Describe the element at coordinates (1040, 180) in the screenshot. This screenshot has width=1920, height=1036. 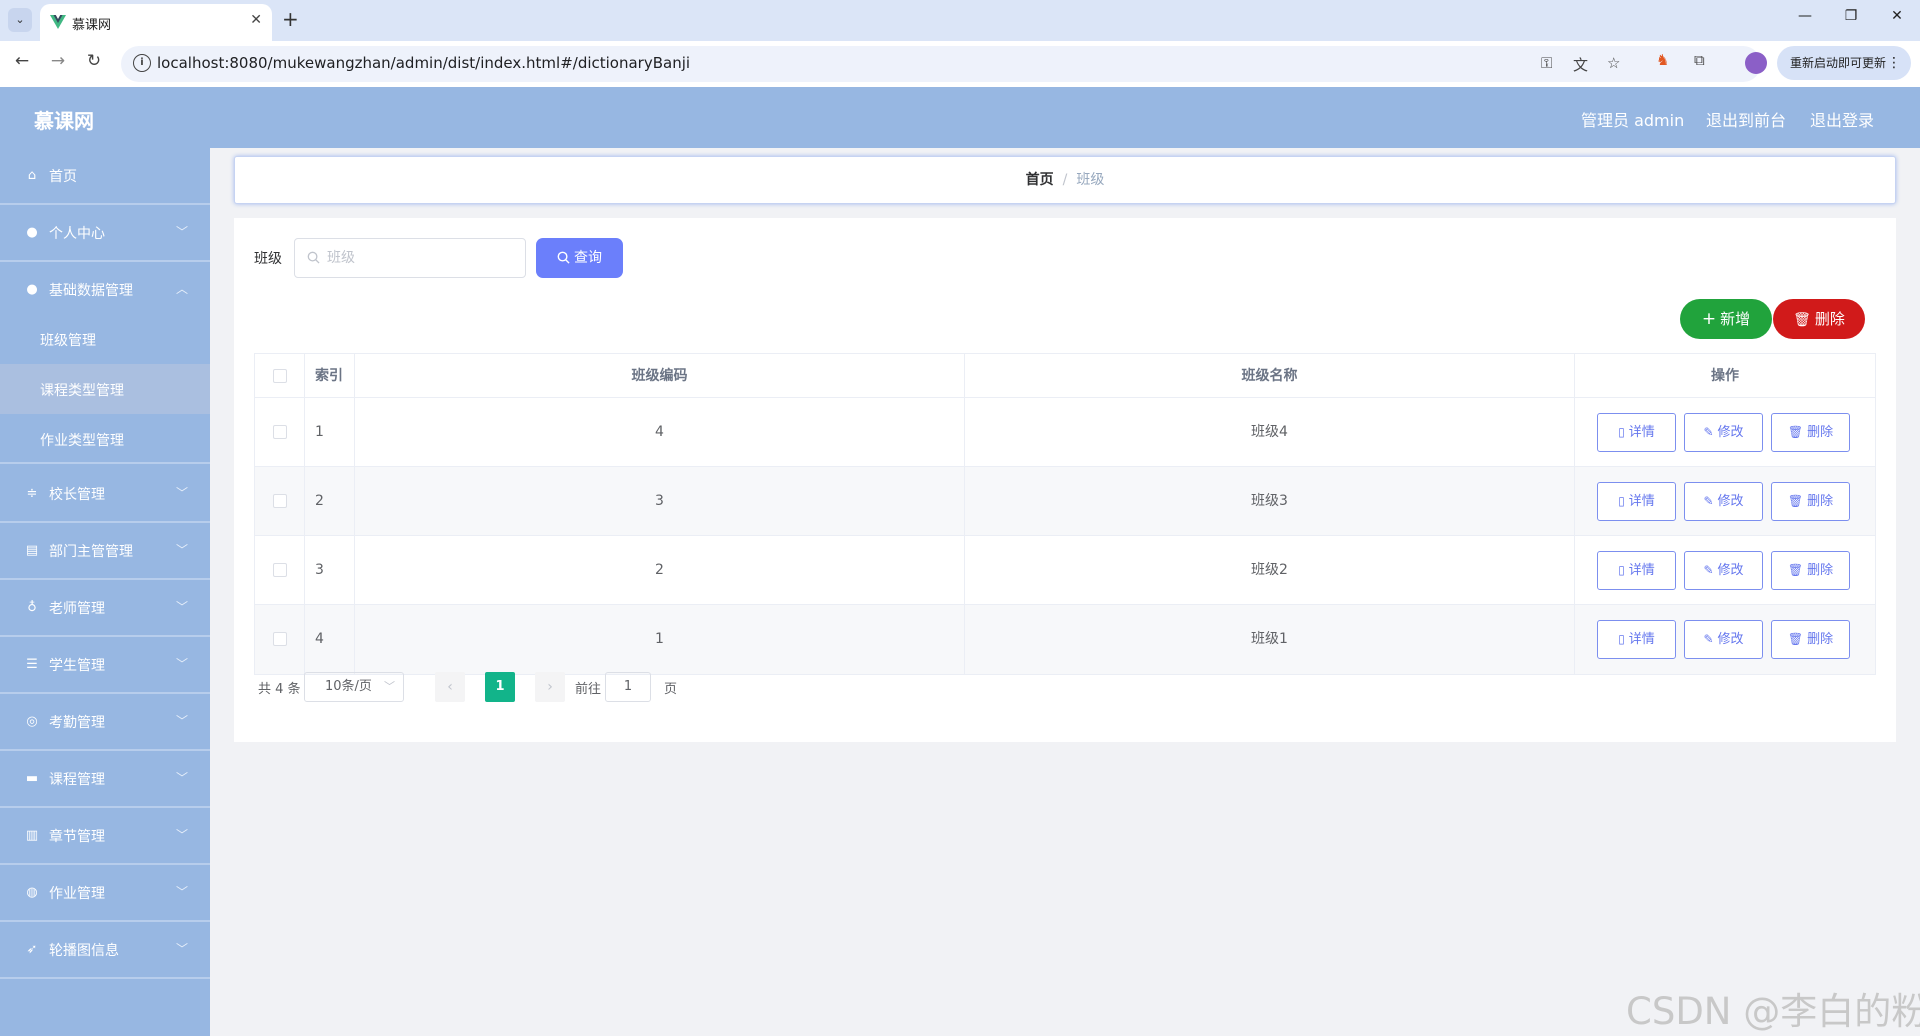
I see `breadcrumb-home: 首页` at that location.